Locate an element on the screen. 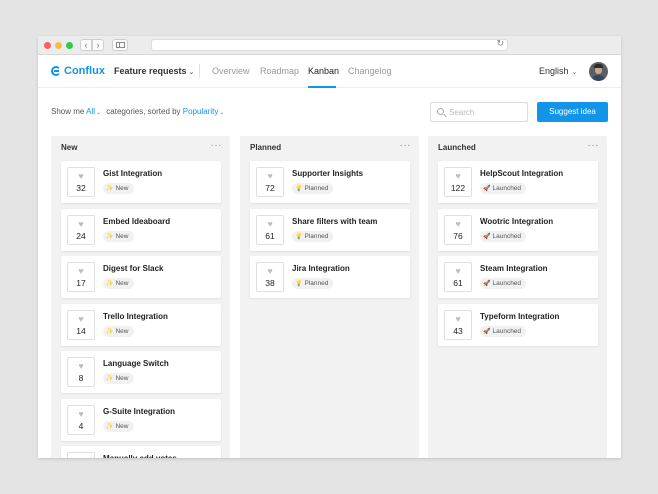  avatar is located at coordinates (598, 71).